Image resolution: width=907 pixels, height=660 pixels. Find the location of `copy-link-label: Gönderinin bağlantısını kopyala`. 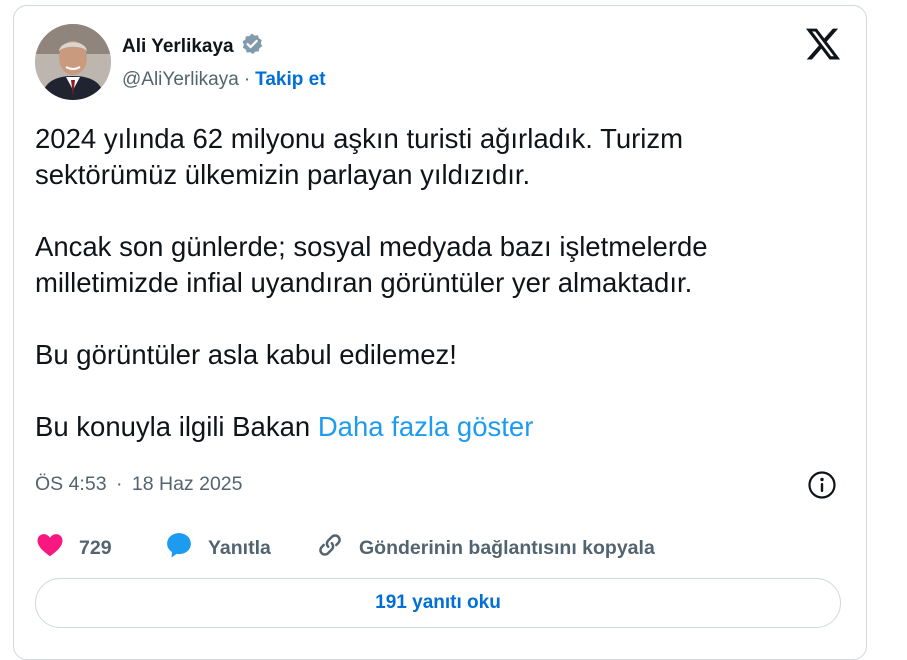

copy-link-label: Gönderinin bağlantısını kopyala is located at coordinates (507, 547).